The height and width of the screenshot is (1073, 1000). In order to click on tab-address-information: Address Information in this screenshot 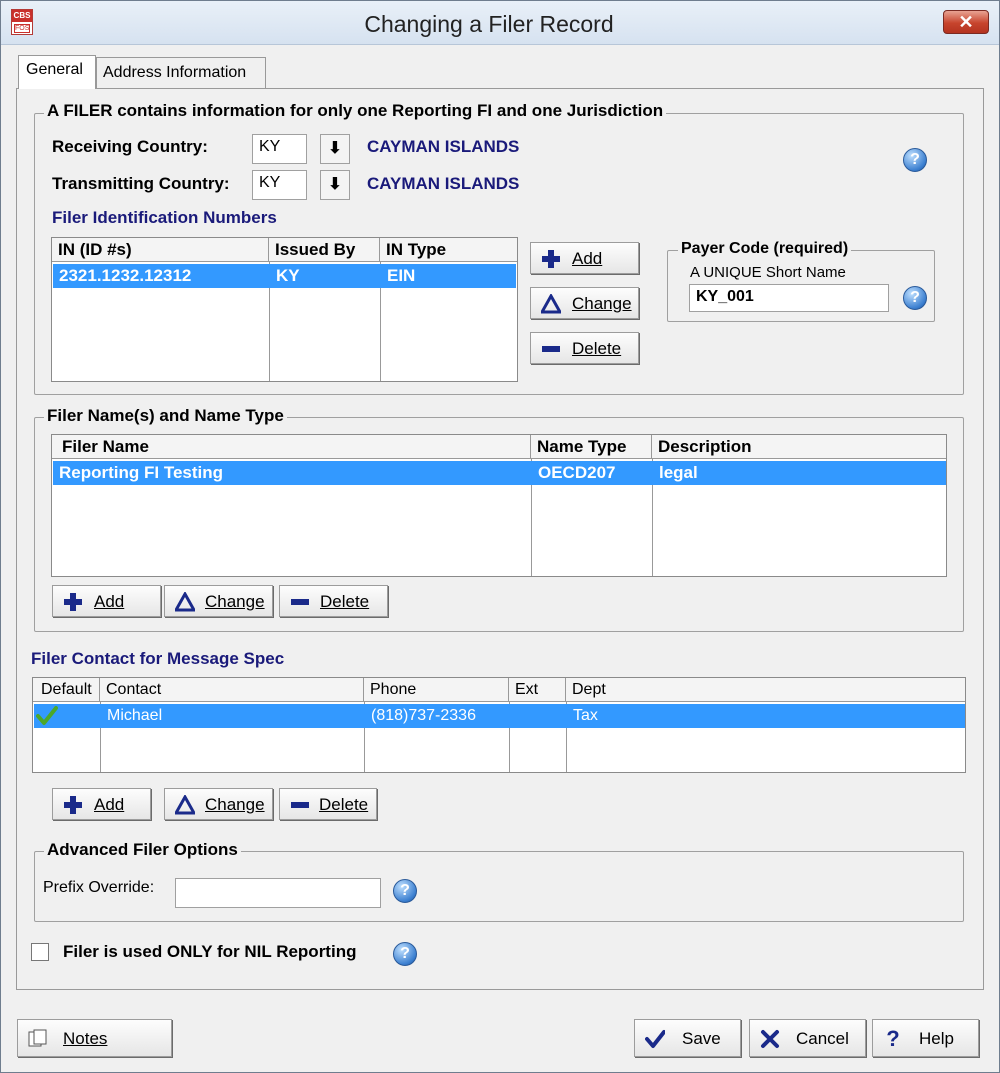, I will do `click(181, 72)`.